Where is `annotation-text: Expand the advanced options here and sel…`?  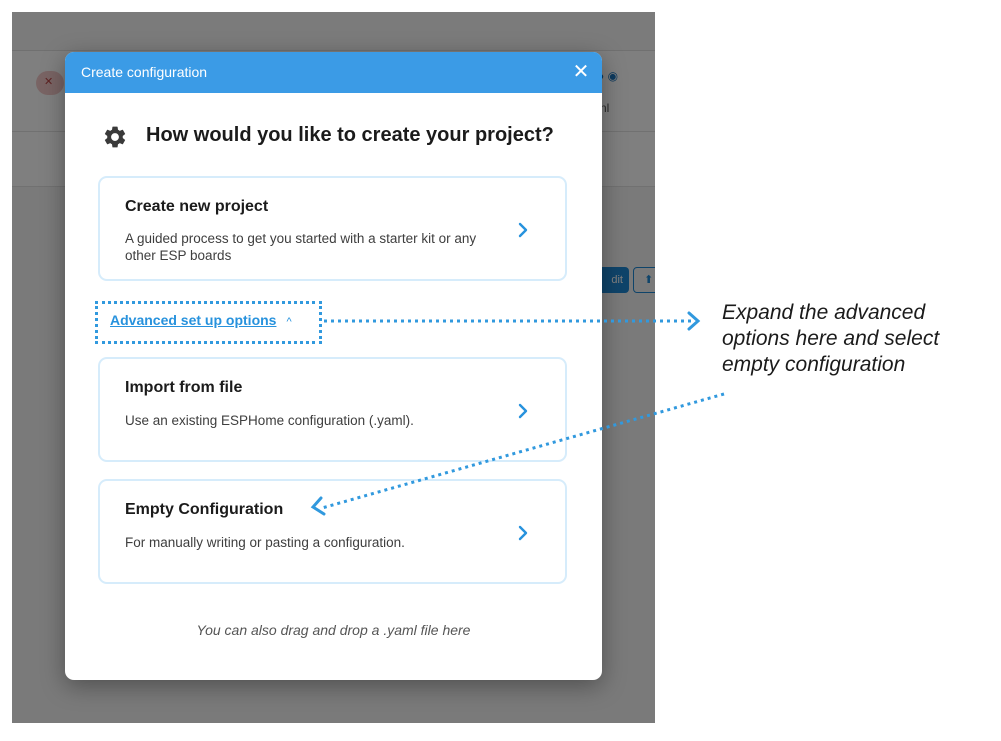 annotation-text: Expand the advanced options here and sel… is located at coordinates (831, 338).